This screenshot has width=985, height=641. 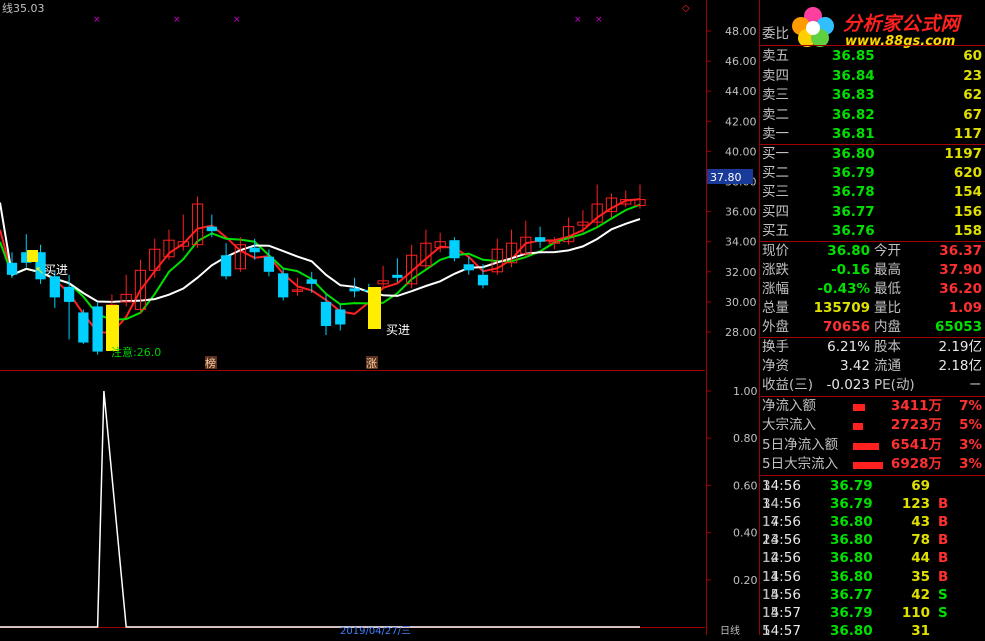 What do you see at coordinates (916, 444) in the screenshot?
I see `flow-amount: 6541万` at bounding box center [916, 444].